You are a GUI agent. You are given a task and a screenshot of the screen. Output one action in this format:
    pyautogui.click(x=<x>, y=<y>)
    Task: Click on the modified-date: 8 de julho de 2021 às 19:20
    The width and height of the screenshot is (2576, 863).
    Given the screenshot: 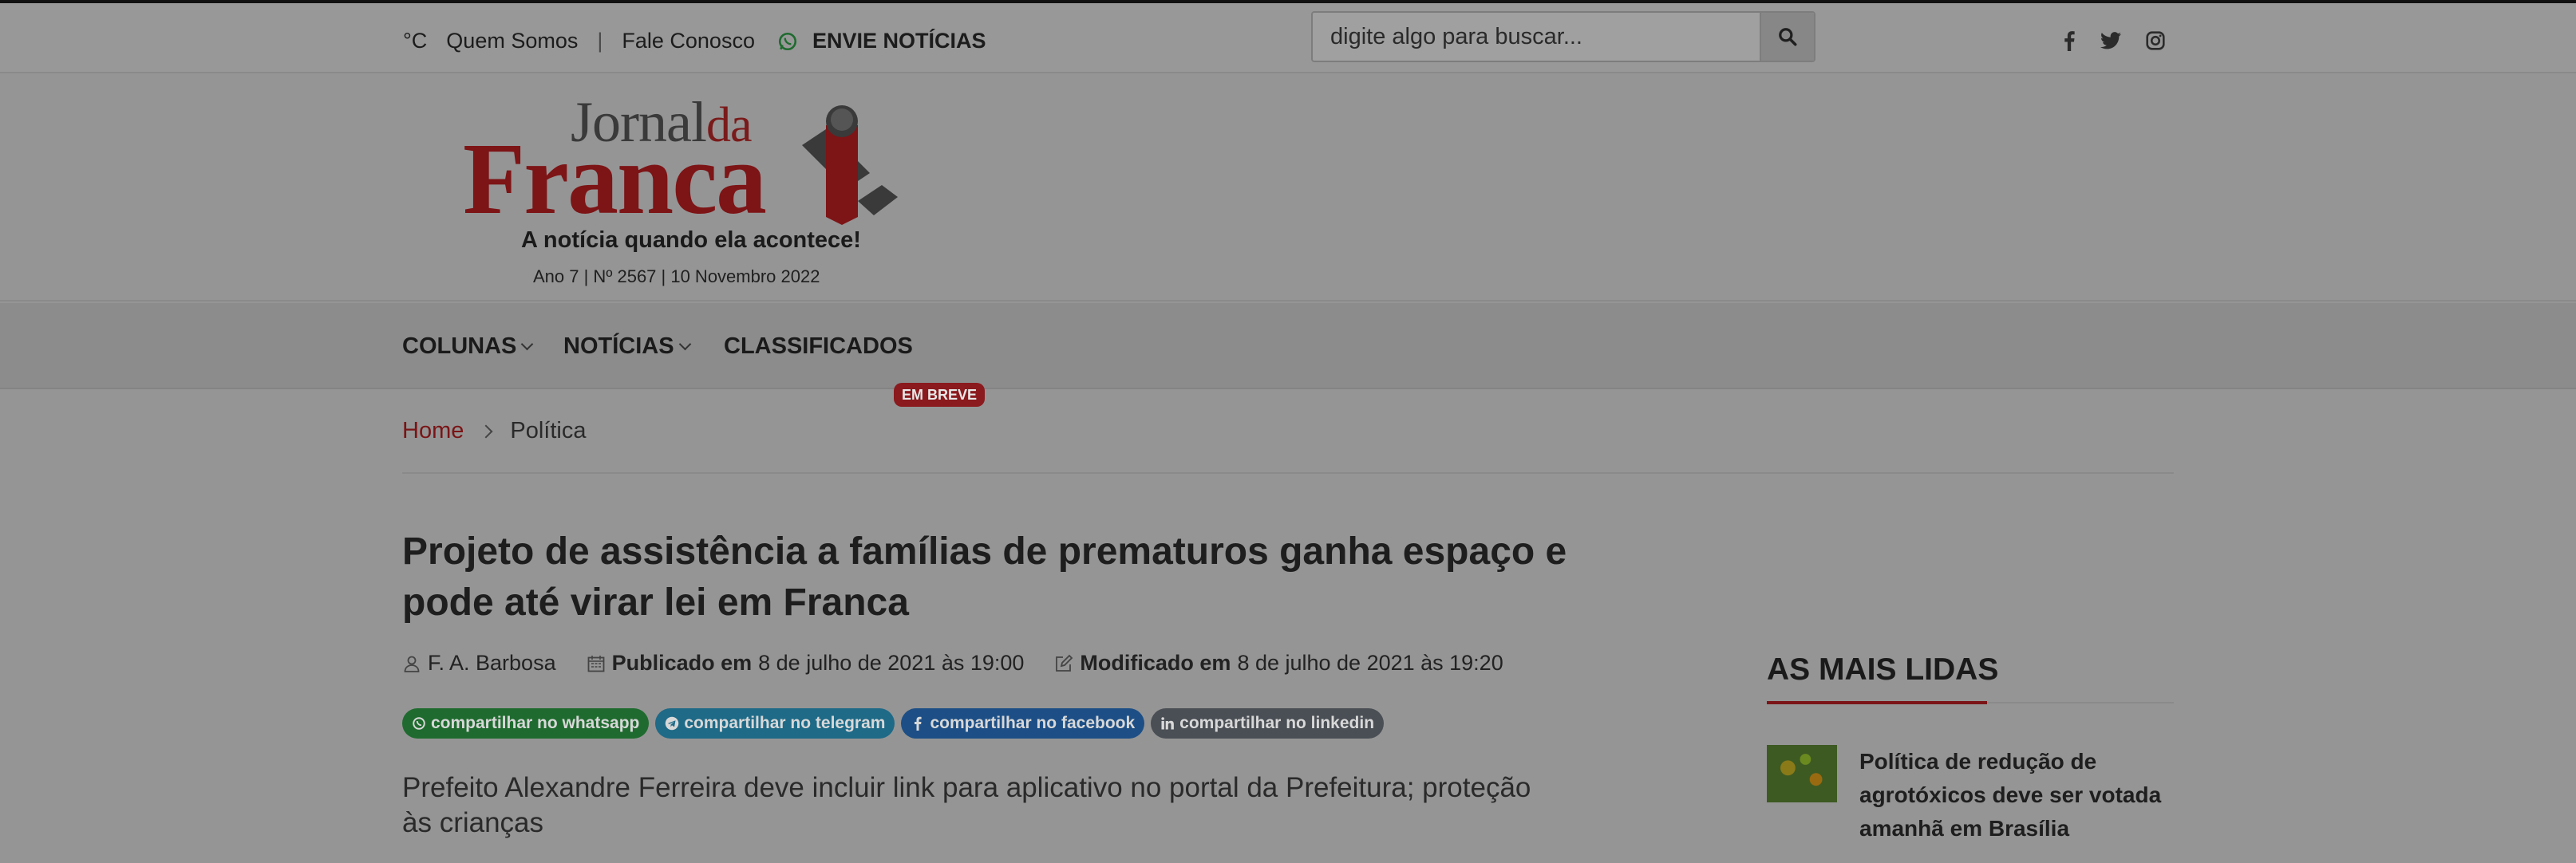 What is the action you would take?
    pyautogui.click(x=1370, y=663)
    